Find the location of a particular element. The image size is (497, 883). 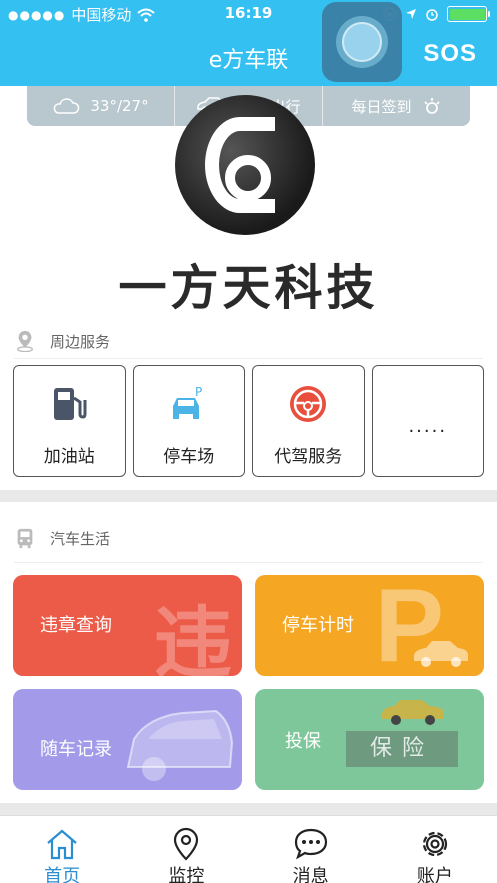

nearby-section-header: 周边服务 is located at coordinates (62, 341).